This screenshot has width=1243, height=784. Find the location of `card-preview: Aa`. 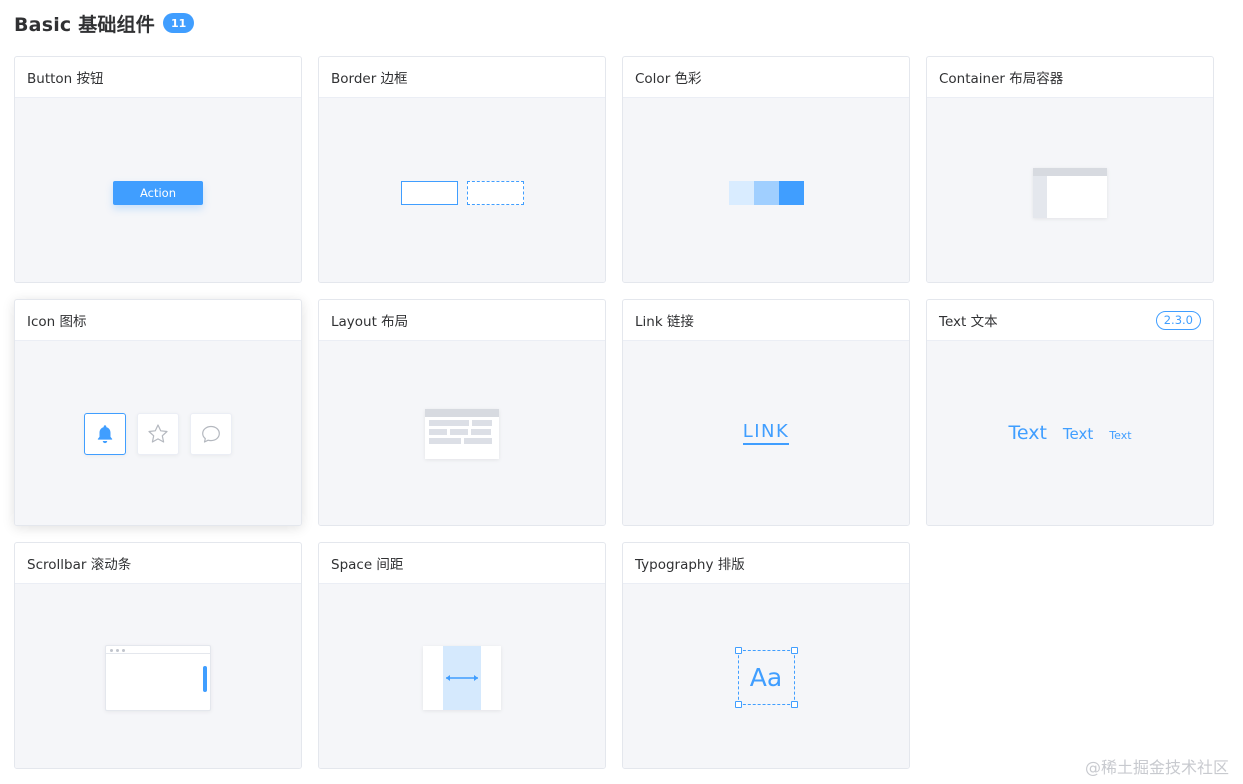

card-preview: Aa is located at coordinates (766, 676).